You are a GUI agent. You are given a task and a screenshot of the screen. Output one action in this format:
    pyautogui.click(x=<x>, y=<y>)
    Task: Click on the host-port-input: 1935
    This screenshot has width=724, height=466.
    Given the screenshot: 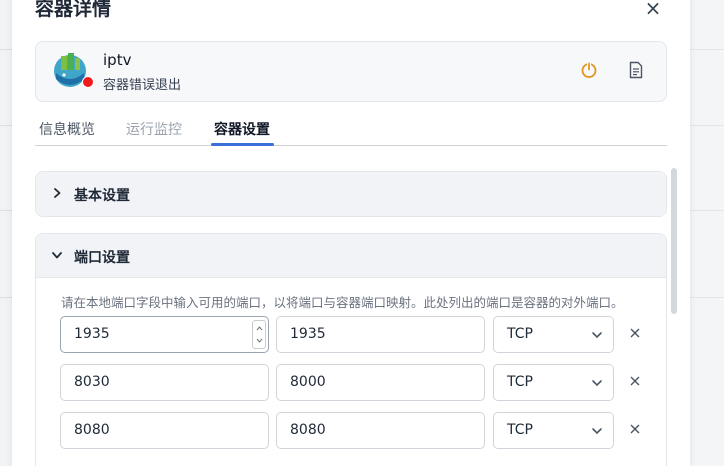 What is the action you would take?
    pyautogui.click(x=164, y=334)
    